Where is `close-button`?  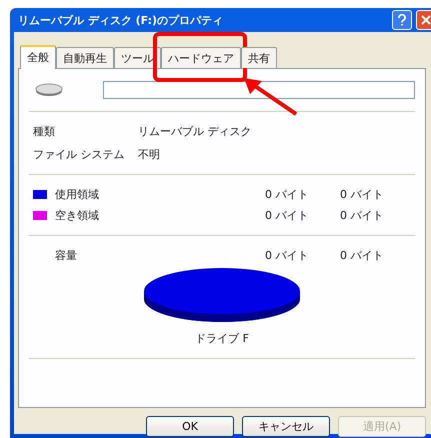 close-button is located at coordinates (423, 20).